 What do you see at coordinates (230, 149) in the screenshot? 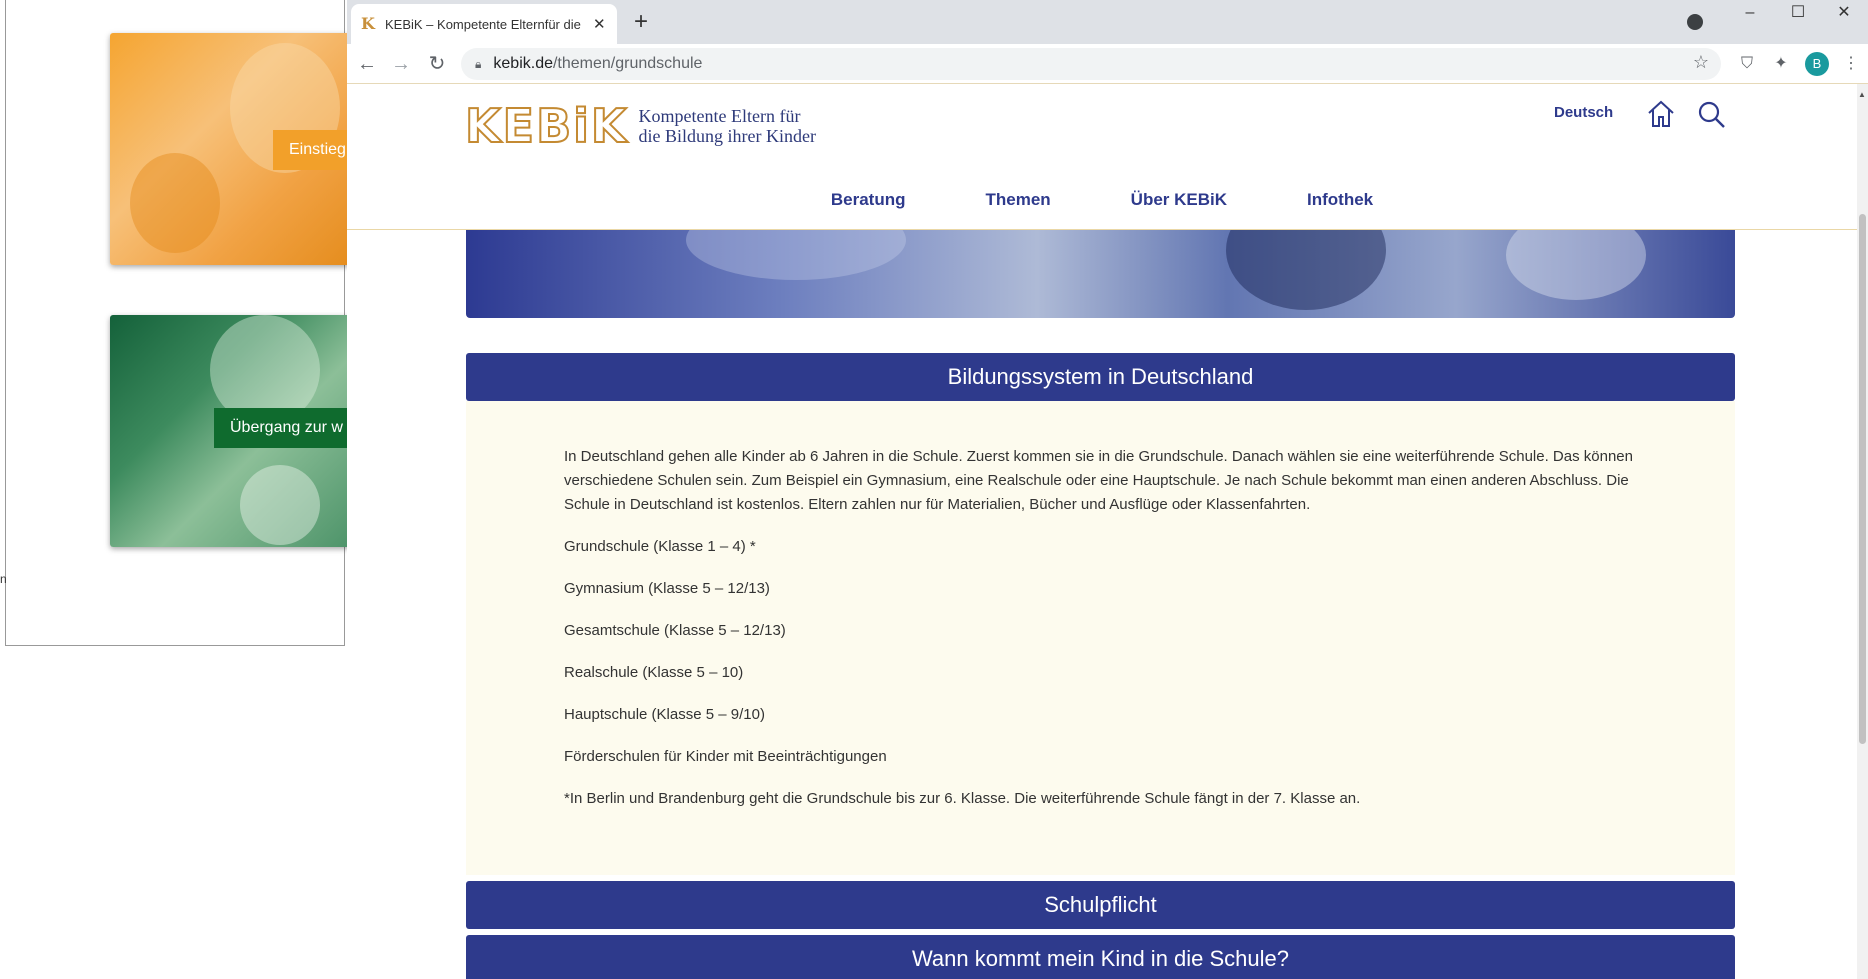
I see `background-card-einstieg: Einstieg` at bounding box center [230, 149].